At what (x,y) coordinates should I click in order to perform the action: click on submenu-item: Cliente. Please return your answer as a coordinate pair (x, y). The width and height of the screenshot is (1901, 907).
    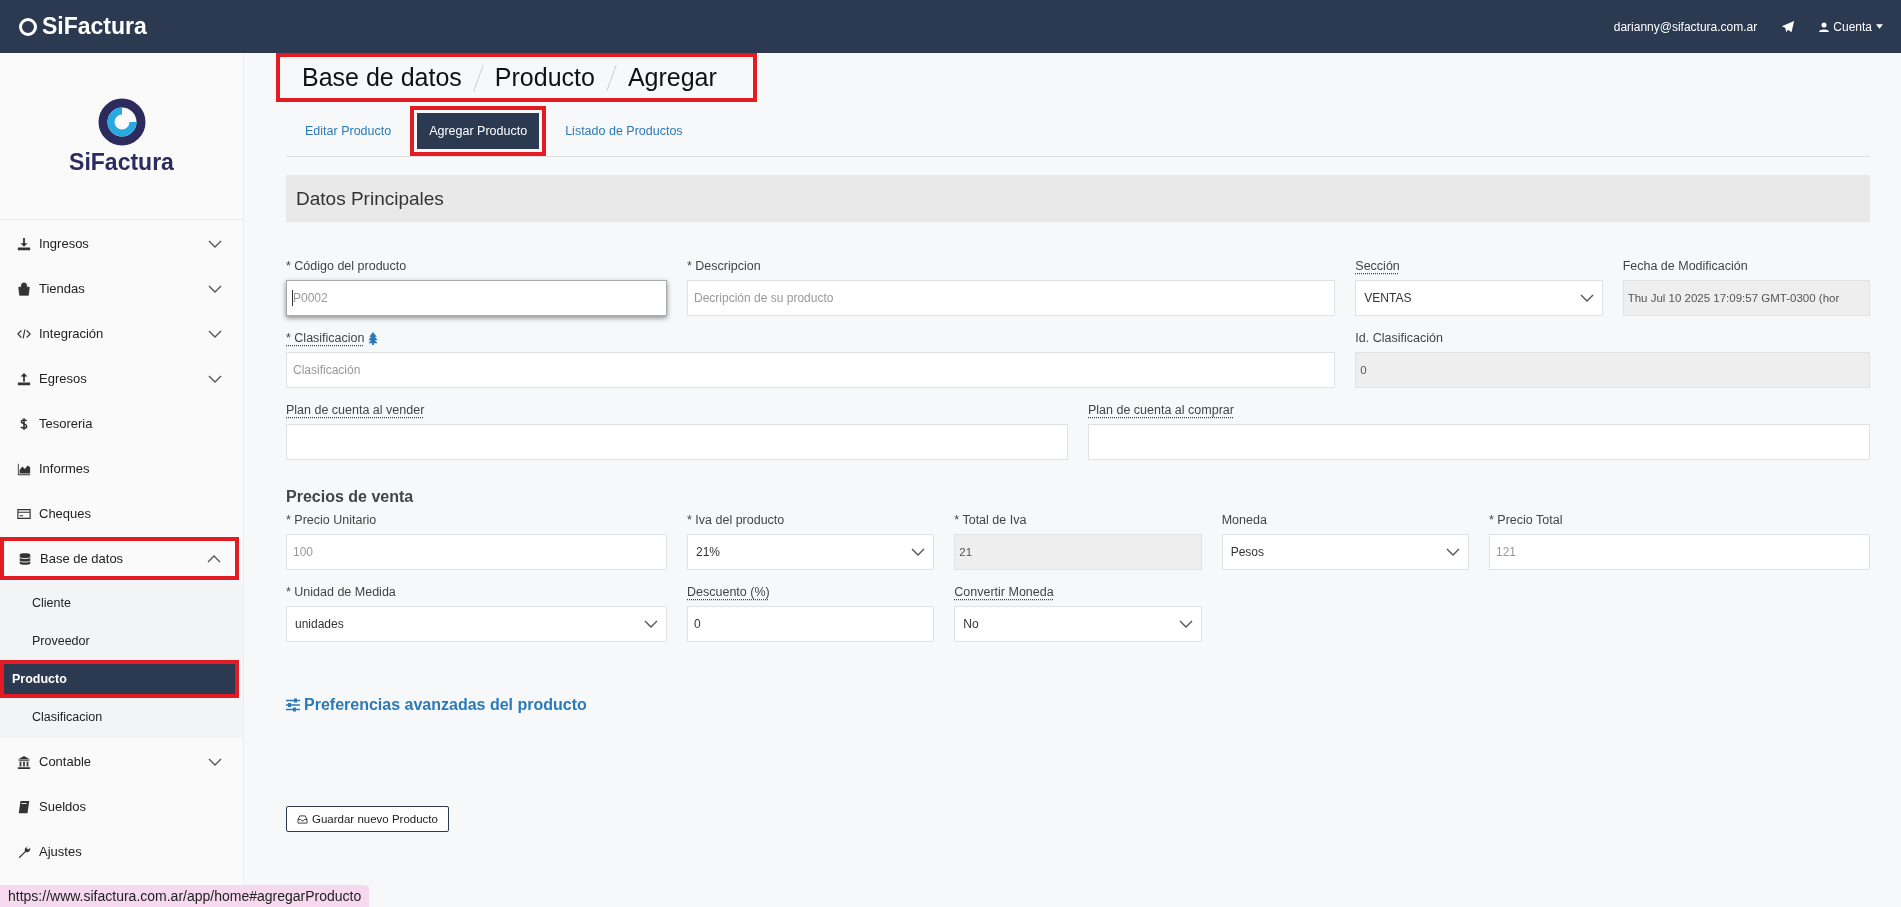
    Looking at the image, I should click on (119, 603).